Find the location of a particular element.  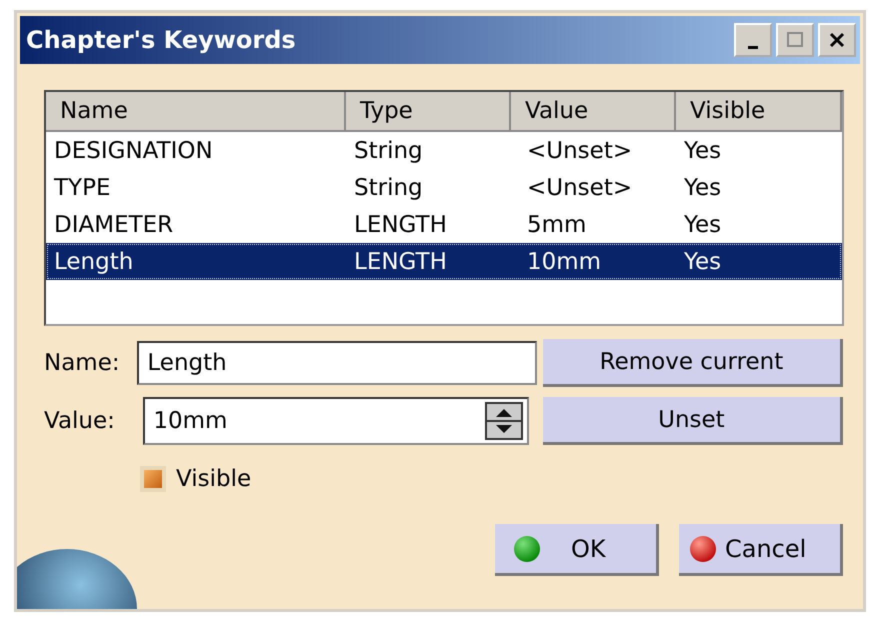

table-cell-text: 10mm is located at coordinates (564, 261).